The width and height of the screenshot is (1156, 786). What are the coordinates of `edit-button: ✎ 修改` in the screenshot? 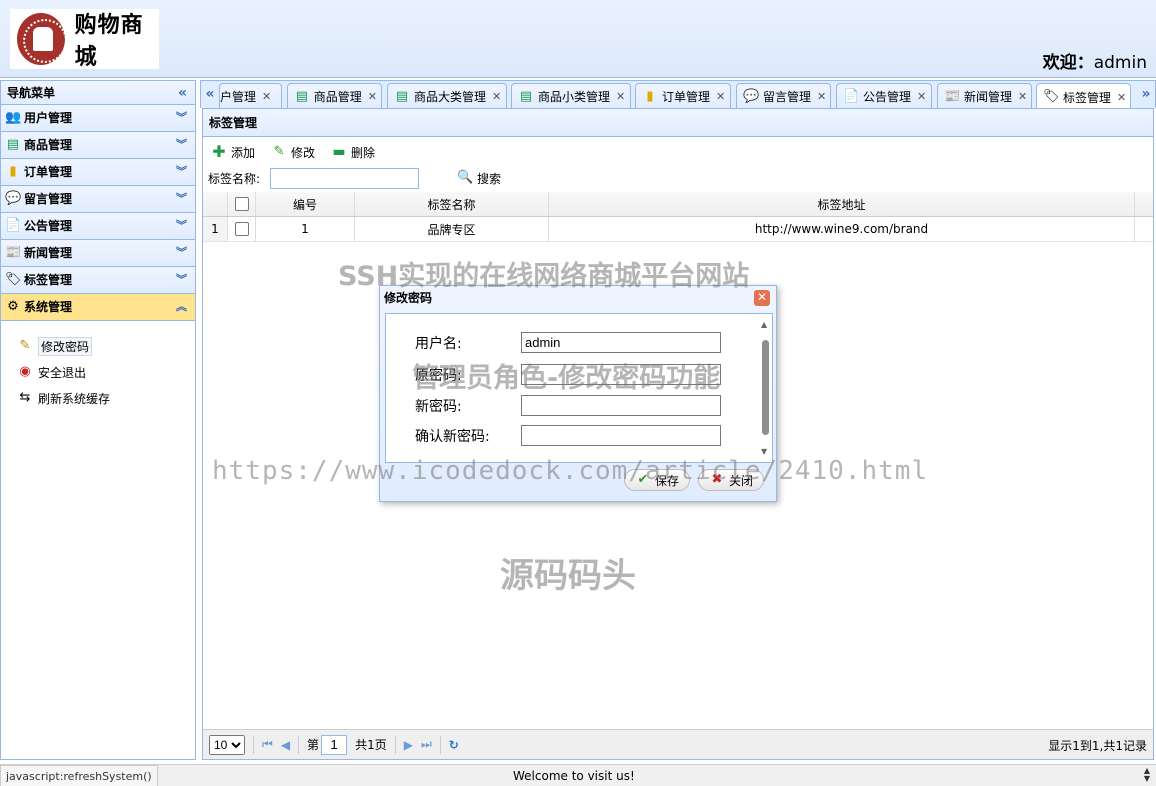 It's located at (293, 152).